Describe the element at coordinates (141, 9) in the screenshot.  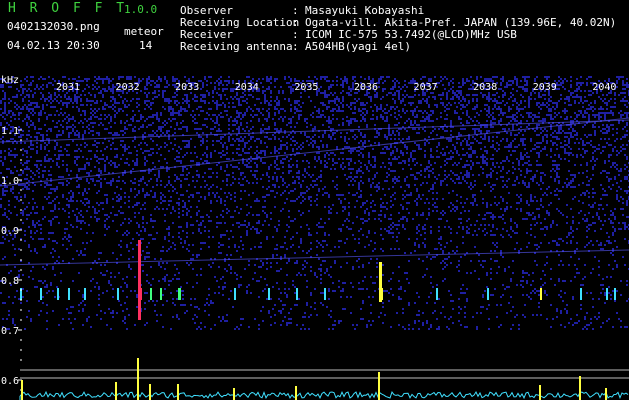
I see `app-version: 1.0.0` at that location.